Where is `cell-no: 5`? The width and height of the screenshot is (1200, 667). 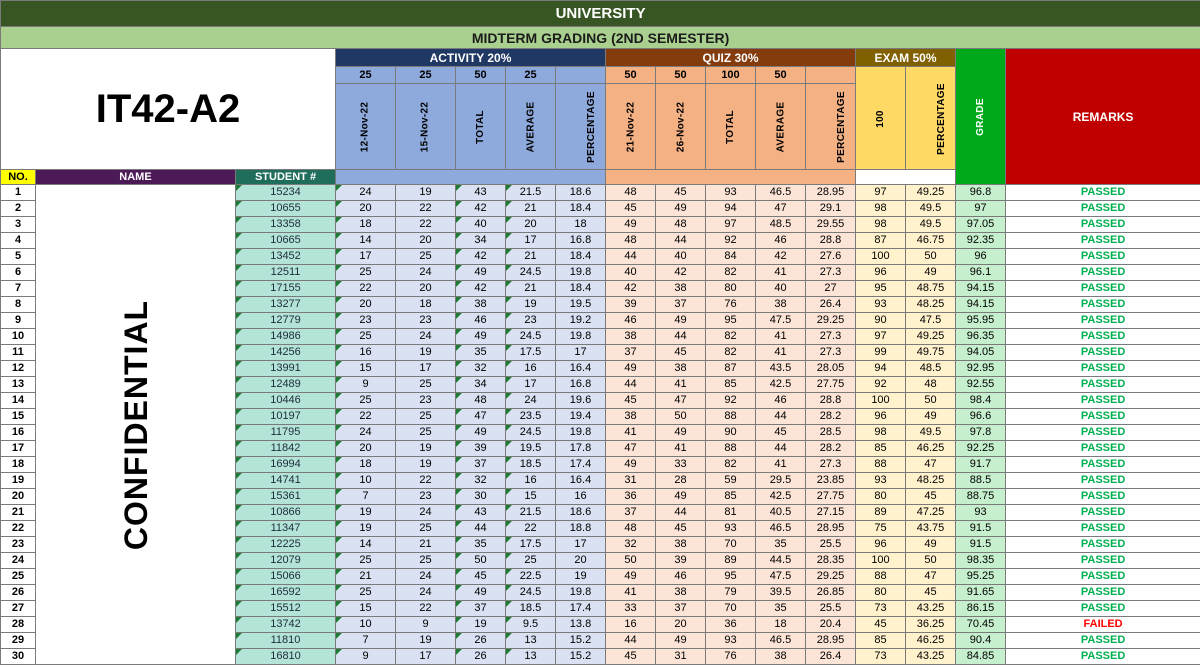
cell-no: 5 is located at coordinates (18, 256).